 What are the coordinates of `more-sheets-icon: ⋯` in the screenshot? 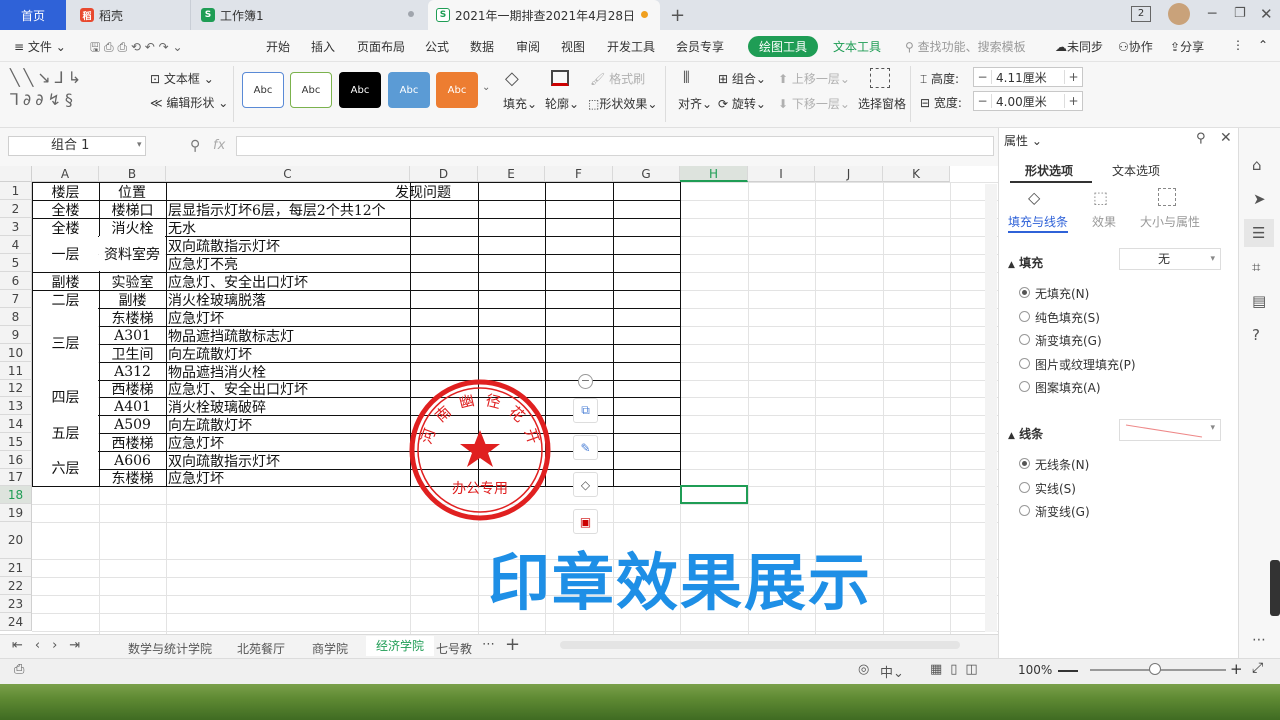 It's located at (488, 644).